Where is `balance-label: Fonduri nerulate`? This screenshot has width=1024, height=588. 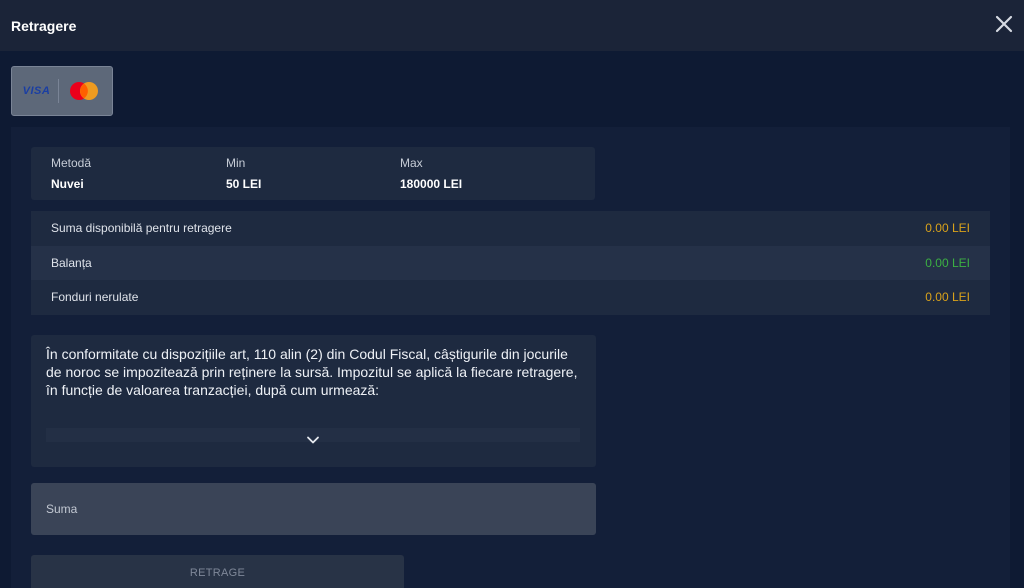 balance-label: Fonduri nerulate is located at coordinates (95, 297).